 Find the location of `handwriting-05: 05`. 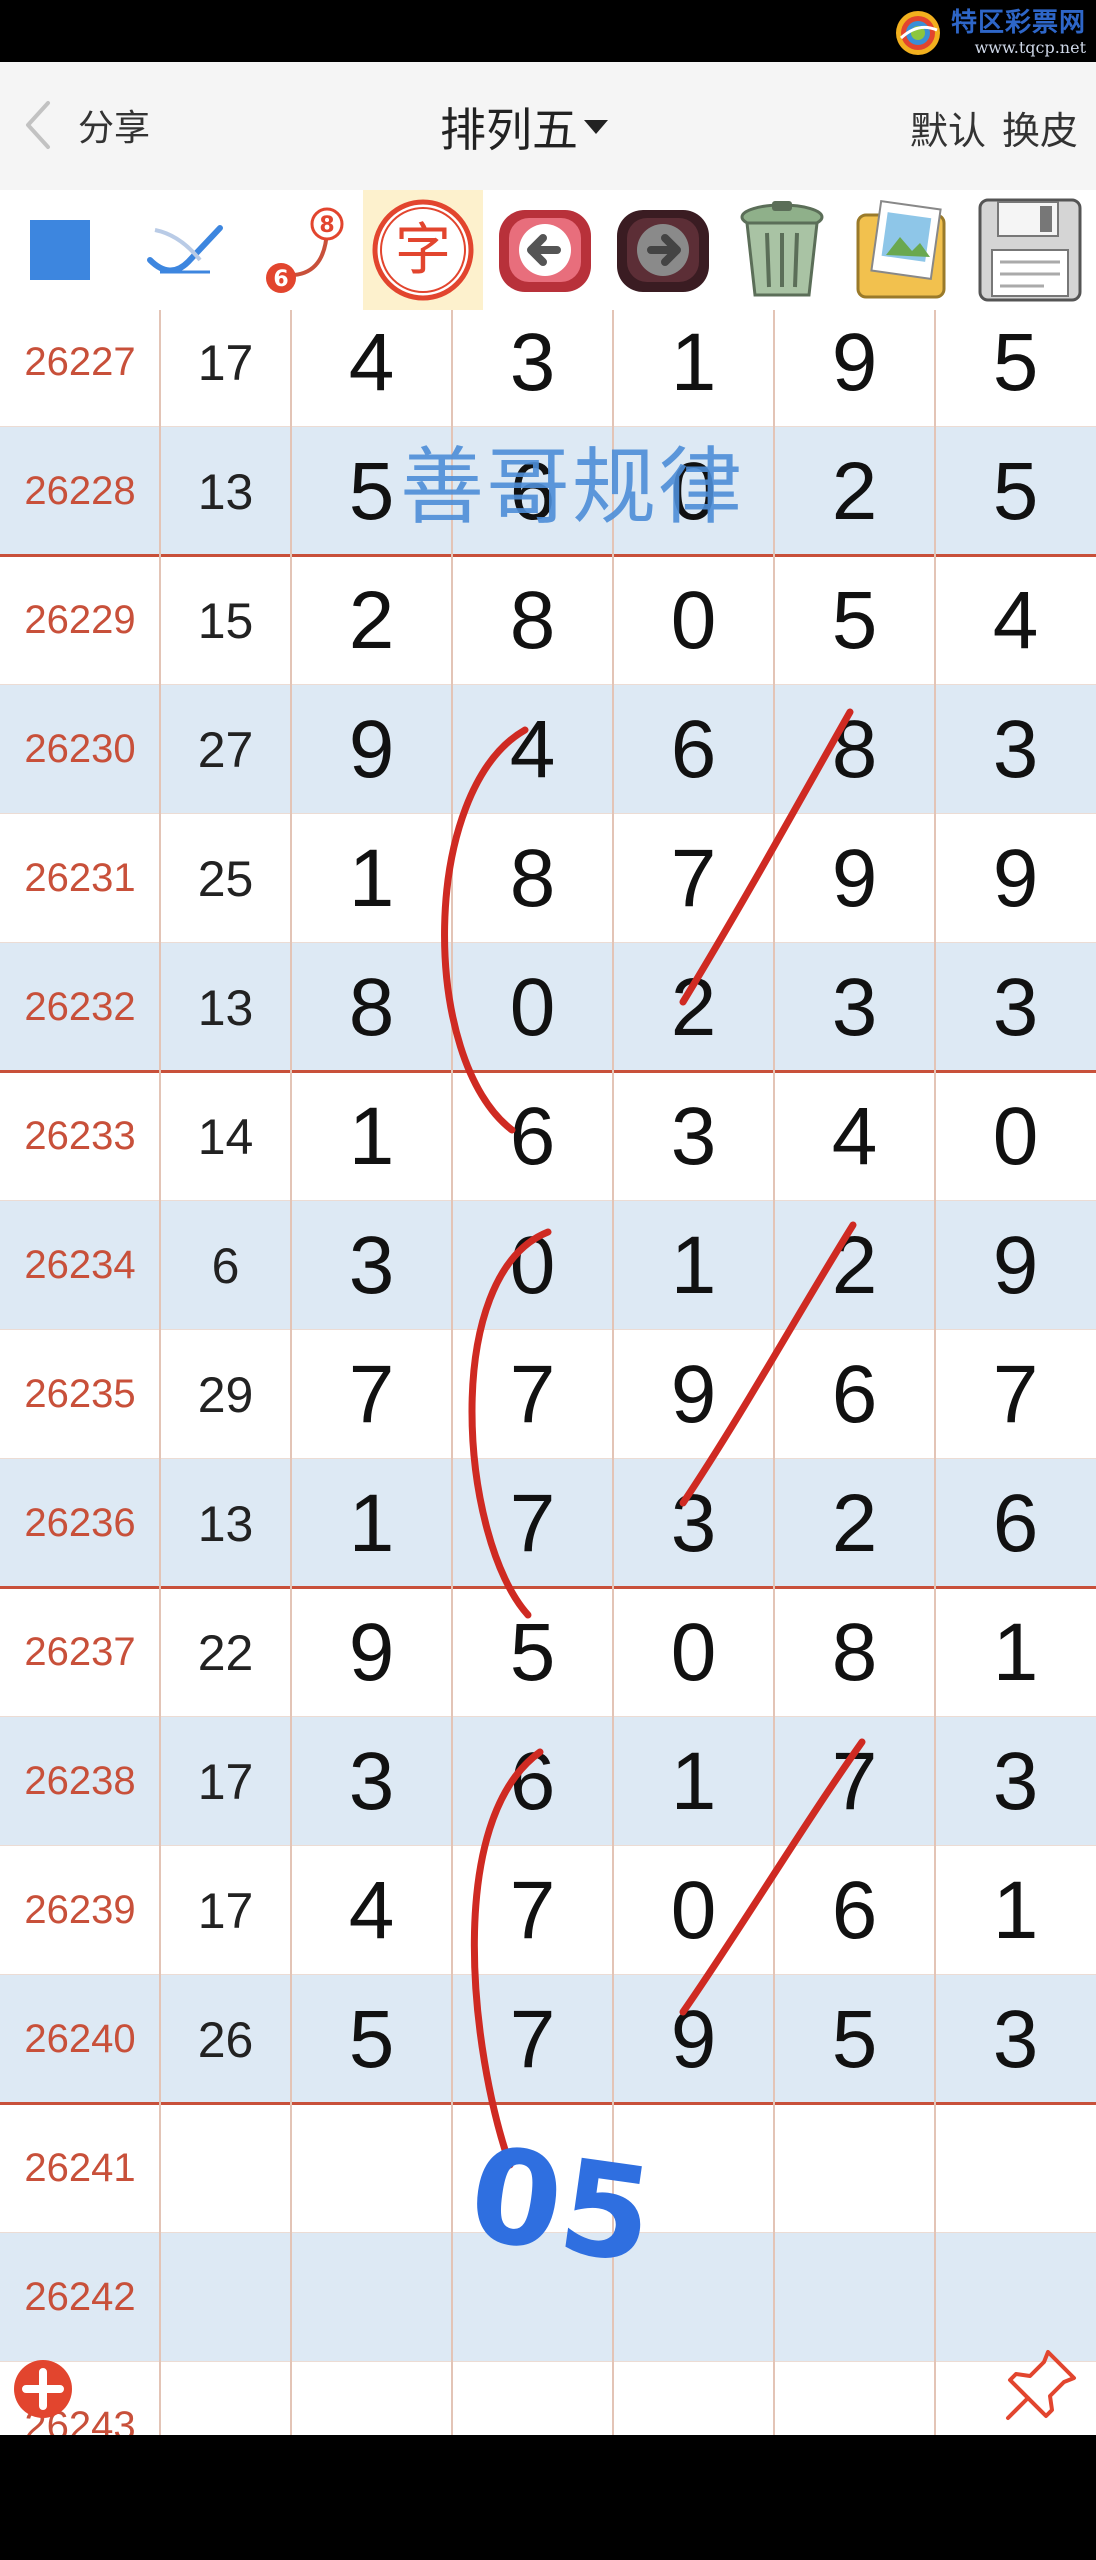

handwriting-05: 05 is located at coordinates (561, 2205).